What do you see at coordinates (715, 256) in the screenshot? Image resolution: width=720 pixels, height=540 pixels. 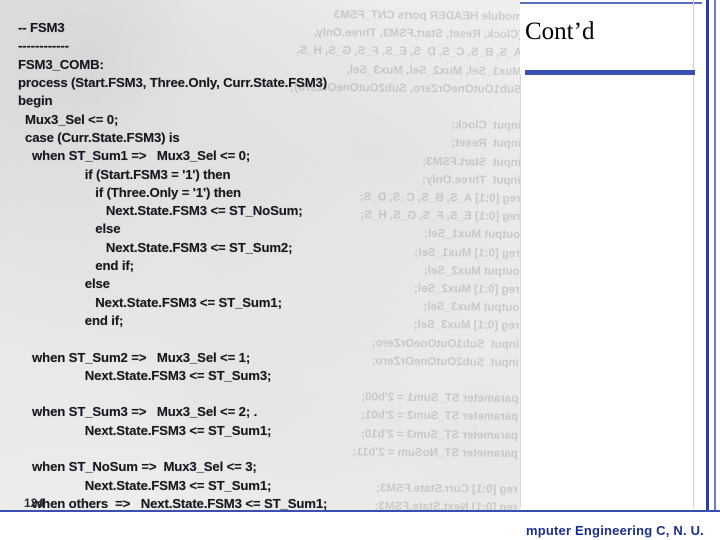 I see `right-accent-bar-secondary` at bounding box center [715, 256].